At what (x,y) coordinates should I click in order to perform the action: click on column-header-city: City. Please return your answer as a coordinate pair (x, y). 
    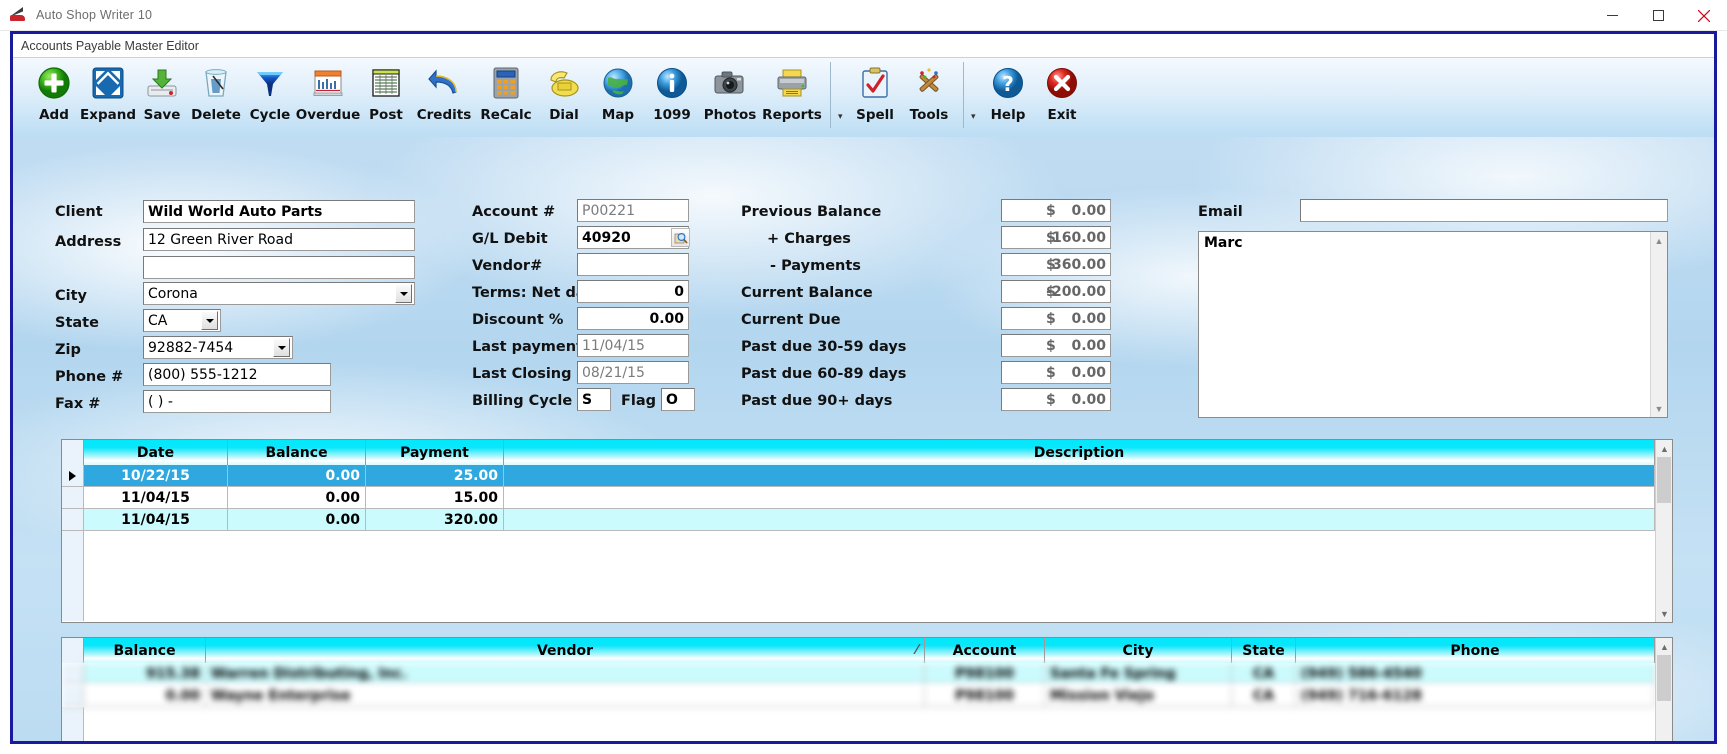
    Looking at the image, I should click on (1138, 650).